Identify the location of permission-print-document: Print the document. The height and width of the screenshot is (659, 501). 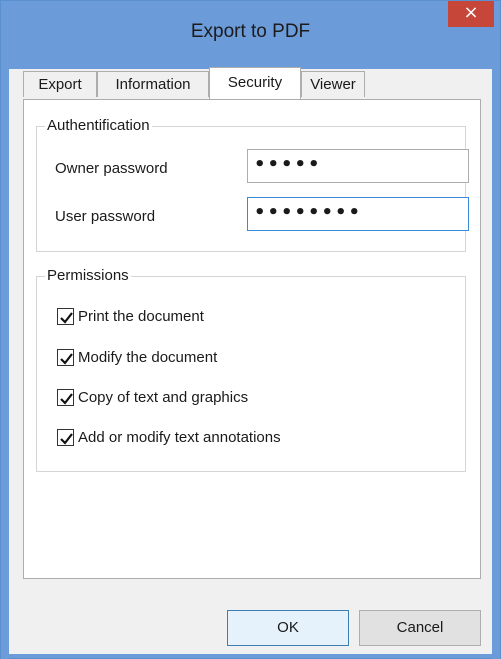
(207, 317).